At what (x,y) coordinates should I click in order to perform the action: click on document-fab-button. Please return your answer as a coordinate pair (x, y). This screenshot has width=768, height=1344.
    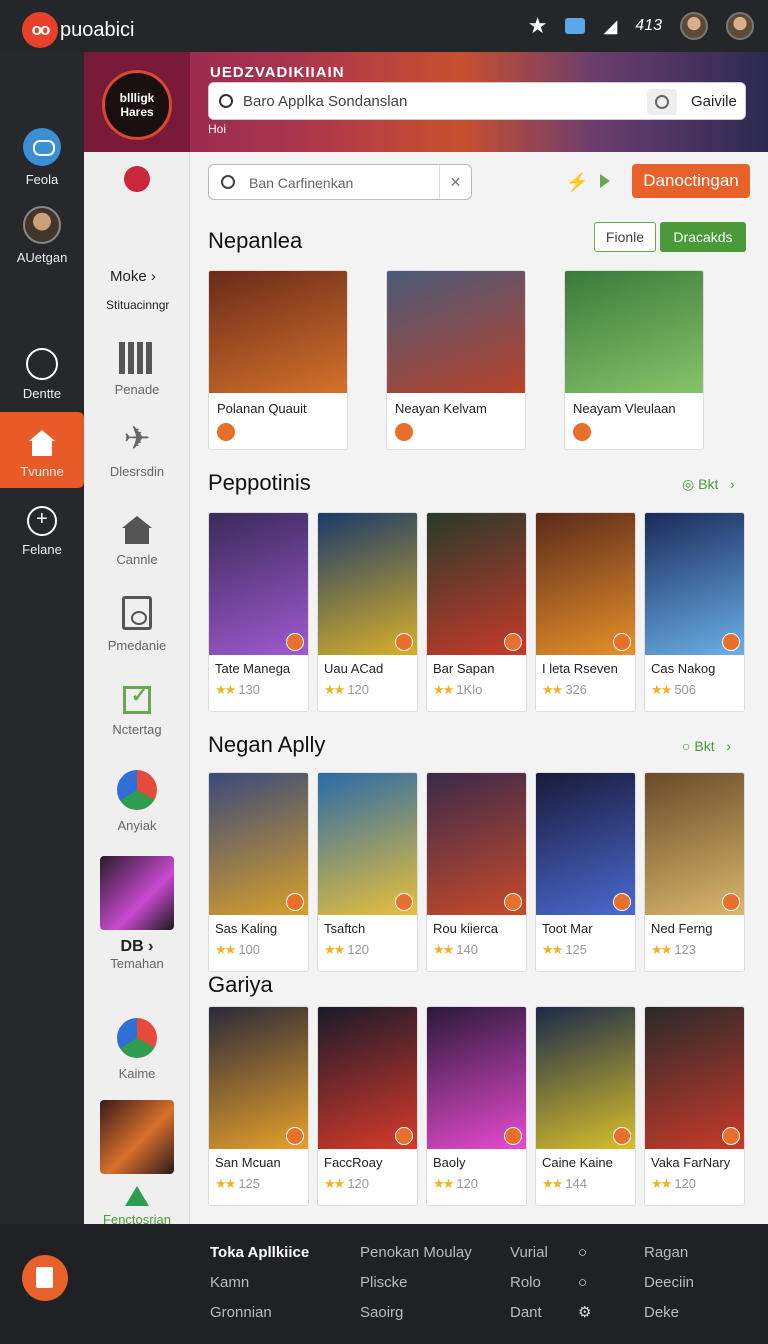
    Looking at the image, I should click on (45, 1278).